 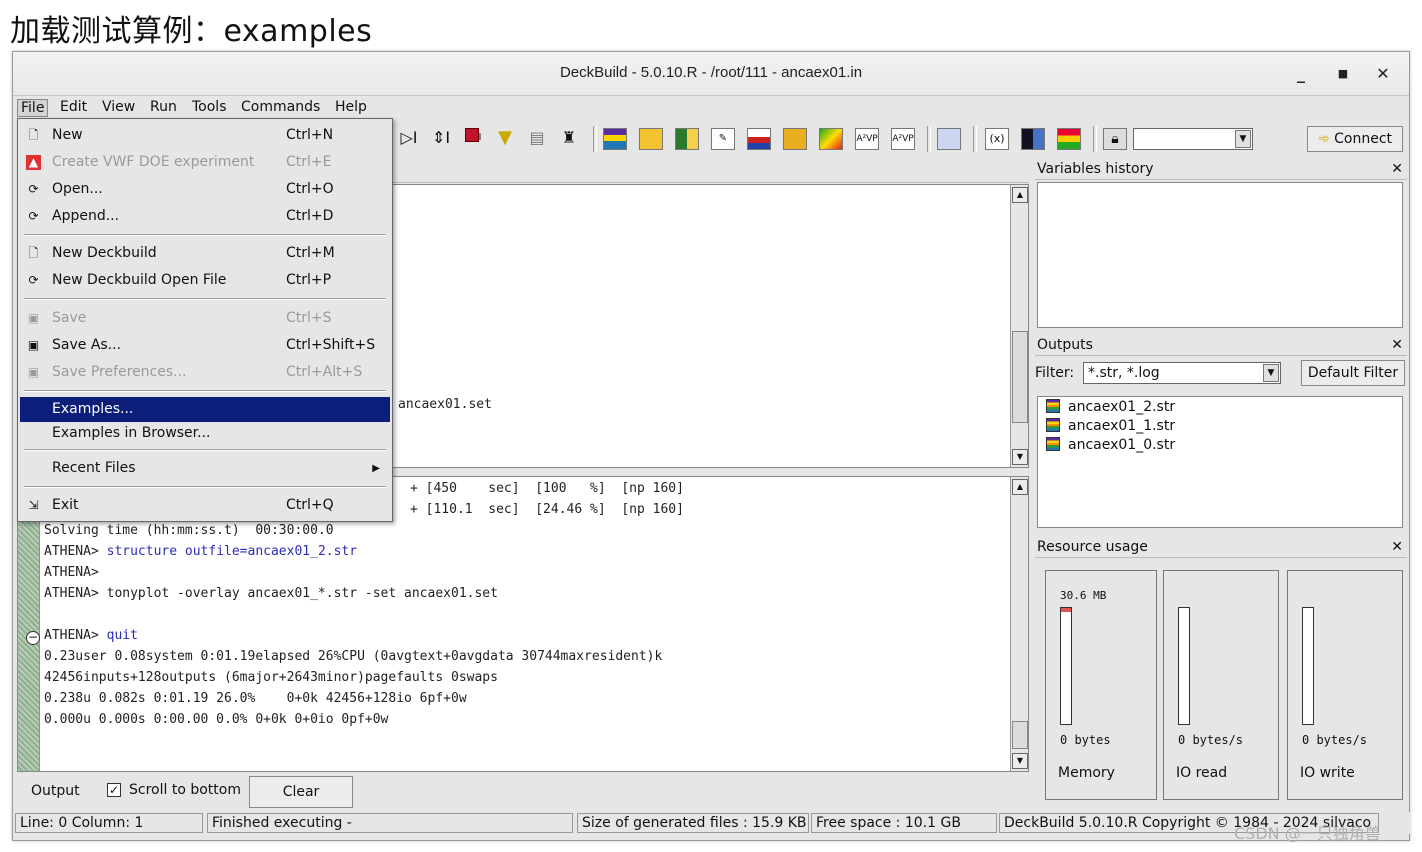 I want to click on menu-item-new-deckbuild: 🗋︎ New Deckbuild Ctrl+M, so click(x=205, y=253).